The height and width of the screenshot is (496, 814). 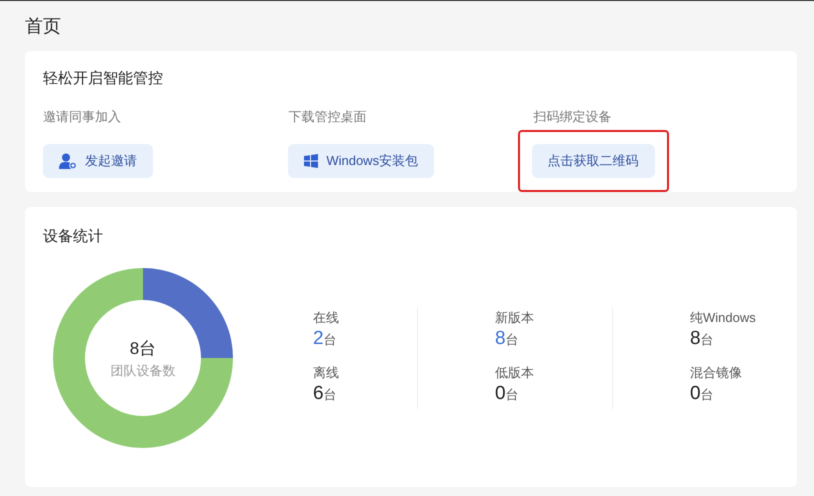 What do you see at coordinates (325, 339) in the screenshot?
I see `stat-value: 2台` at bounding box center [325, 339].